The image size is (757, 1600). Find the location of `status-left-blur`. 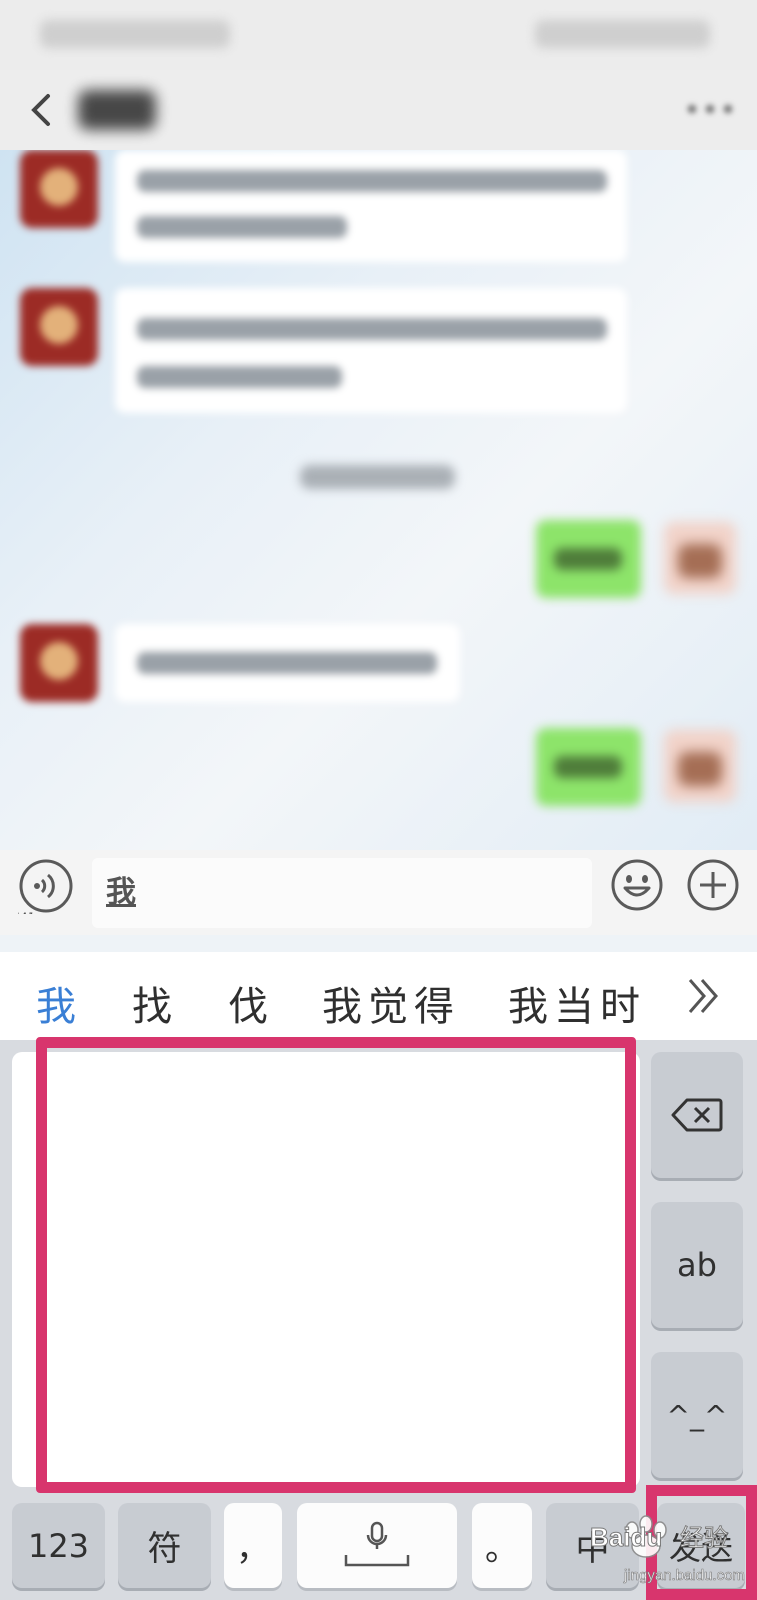

status-left-blur is located at coordinates (135, 34).